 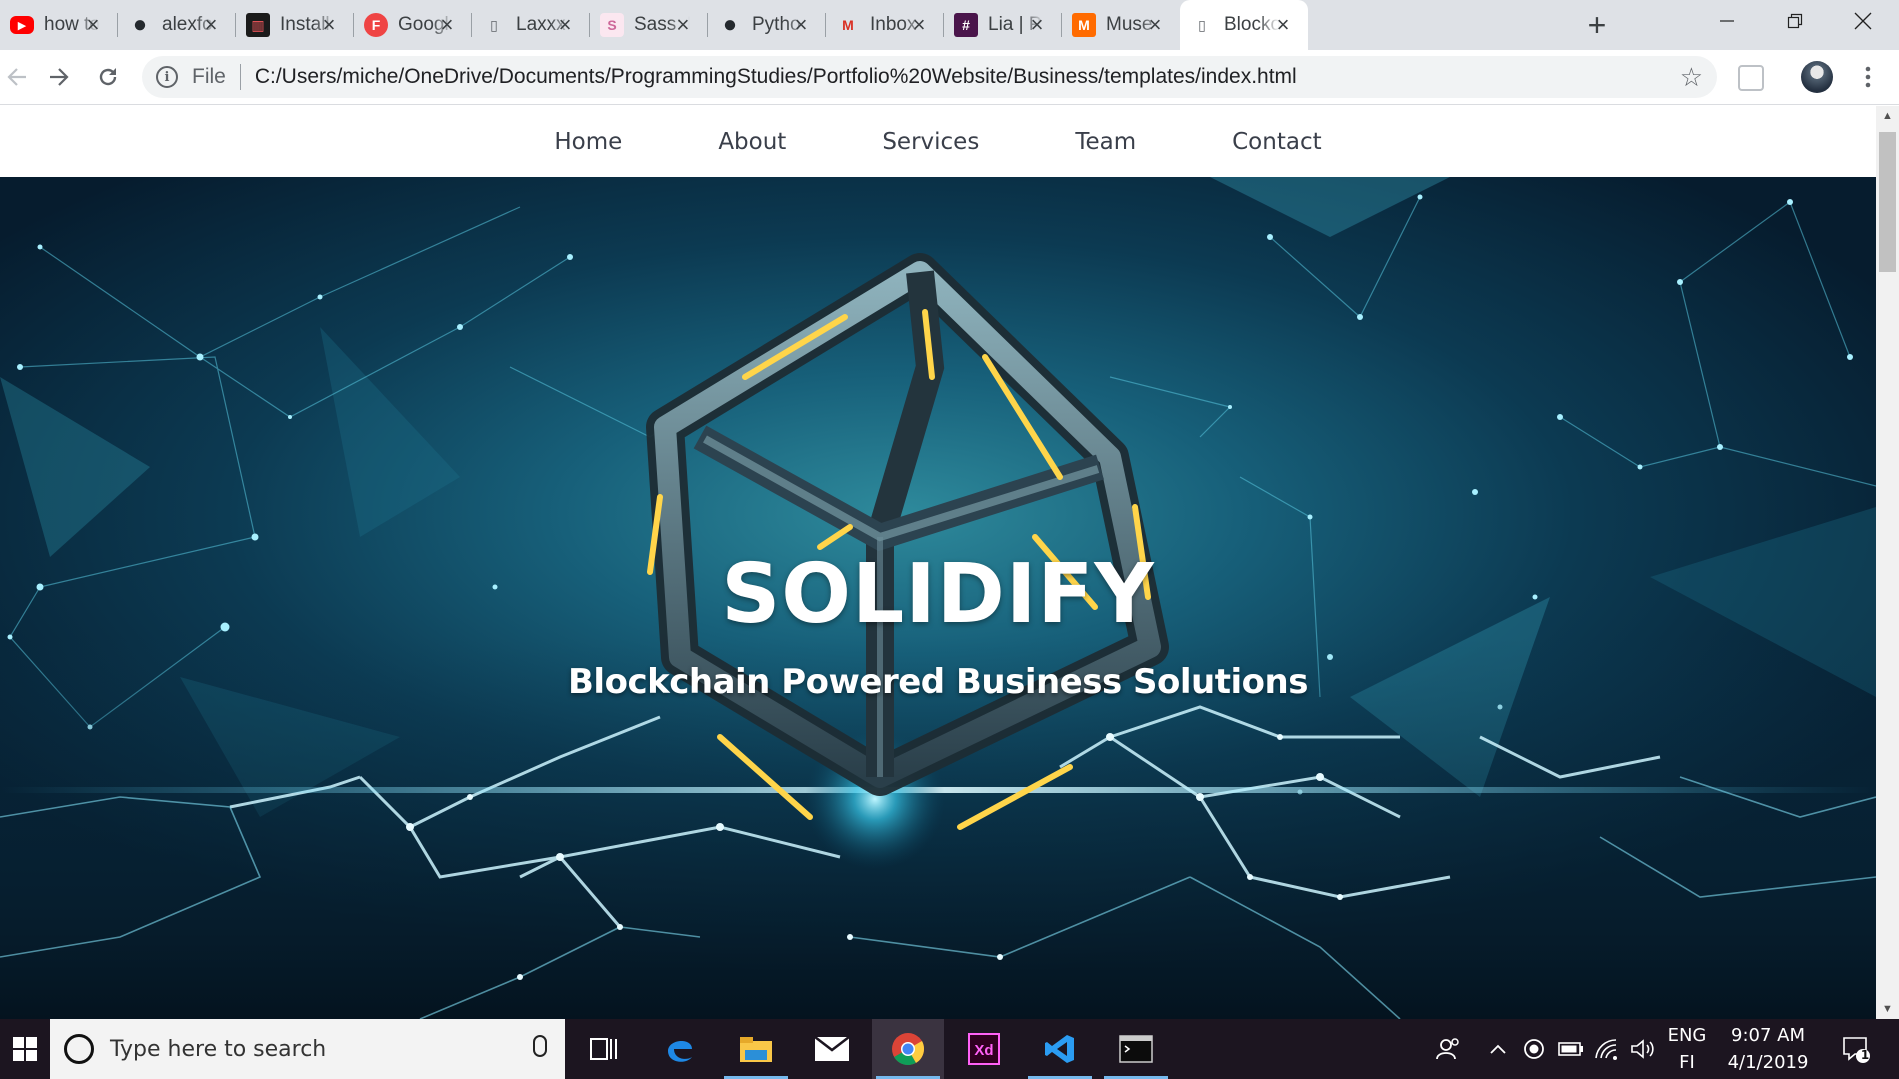 I want to click on taskbar-adobe-xd: Xd, so click(x=984, y=1049).